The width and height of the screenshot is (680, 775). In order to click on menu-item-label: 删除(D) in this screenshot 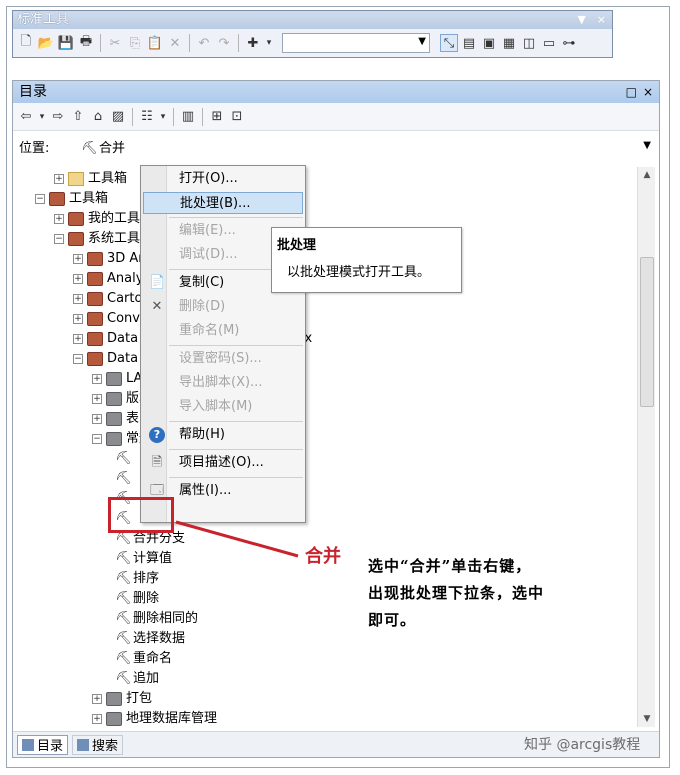, I will do `click(202, 306)`.